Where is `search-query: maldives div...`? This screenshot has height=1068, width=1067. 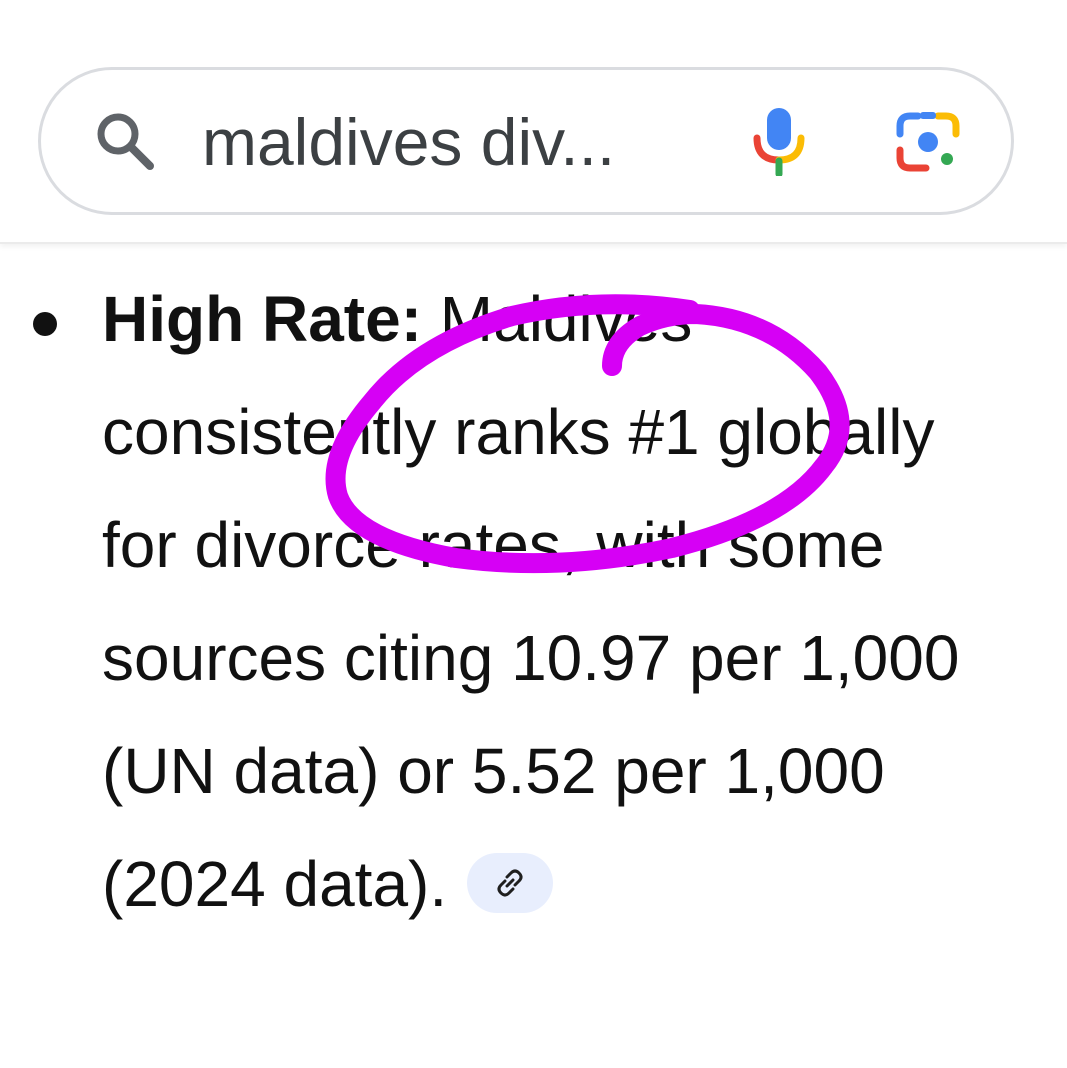 search-query: maldives div... is located at coordinates (408, 142).